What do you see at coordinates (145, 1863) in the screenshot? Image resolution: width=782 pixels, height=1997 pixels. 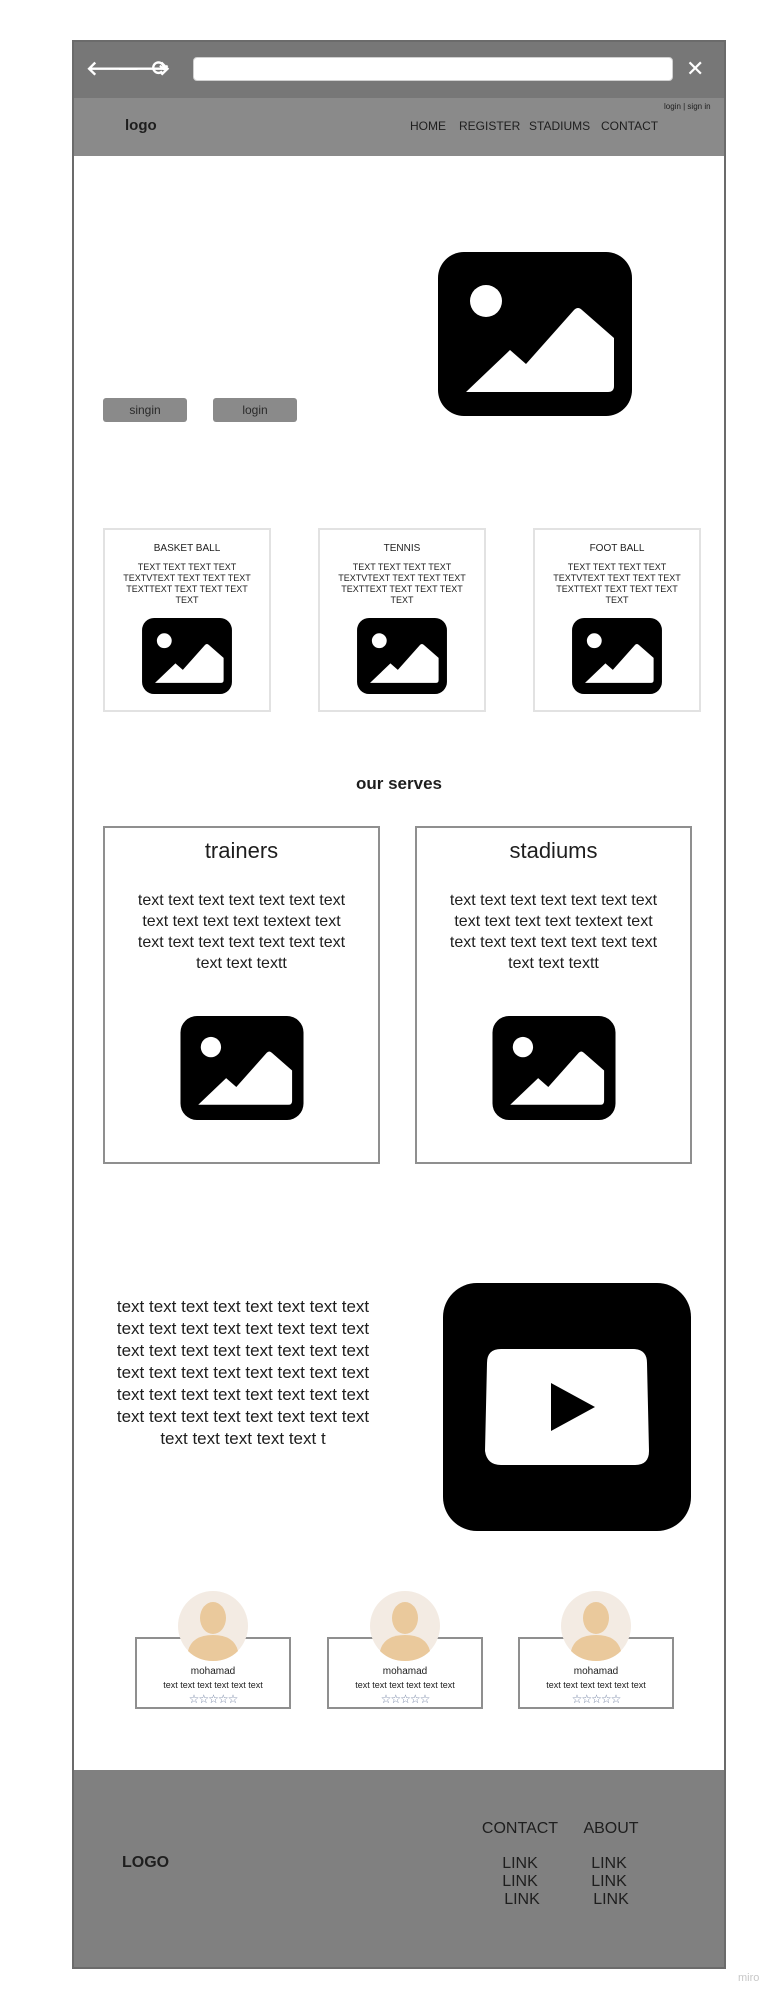 I see `footer-logo: LOGO` at bounding box center [145, 1863].